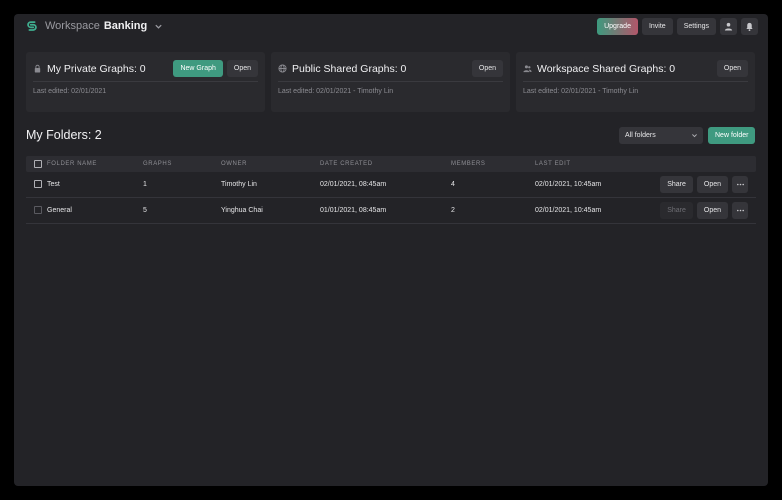  What do you see at coordinates (336, 91) in the screenshot?
I see `public-last-edited: Last edited: 02/01/2021 - Timothy Lin` at bounding box center [336, 91].